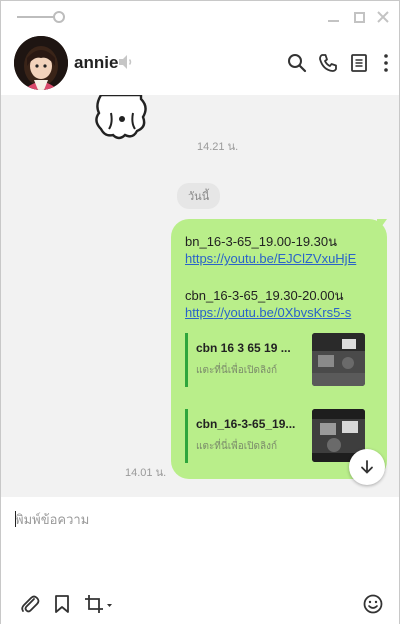  I want to click on sticker-timestamp: 14.21 น., so click(218, 147).